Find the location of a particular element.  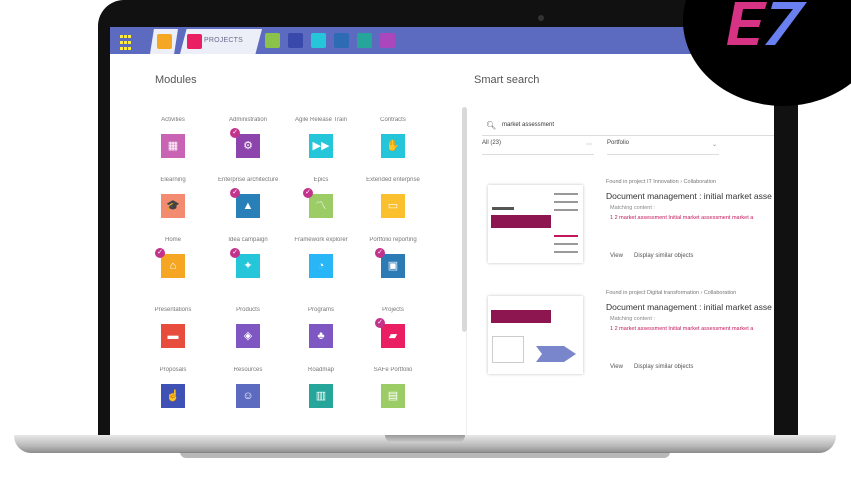

module-agile-release-train: Agile Release Train ▶▶ is located at coordinates (321, 137).